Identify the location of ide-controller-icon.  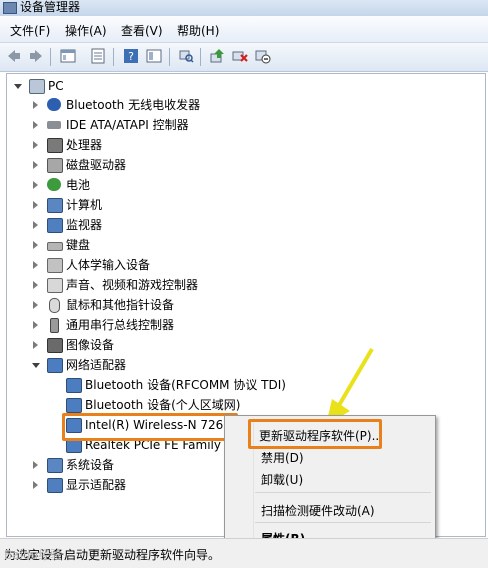
(54, 125).